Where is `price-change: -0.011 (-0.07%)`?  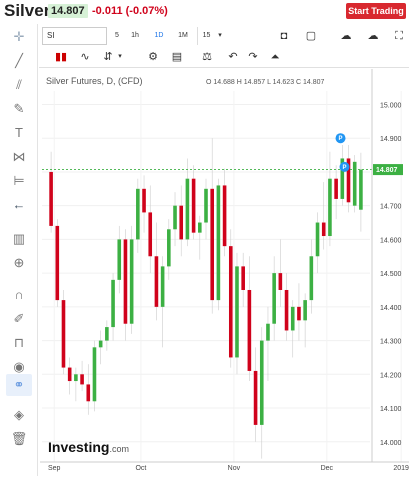 price-change: -0.011 (-0.07%) is located at coordinates (130, 11).